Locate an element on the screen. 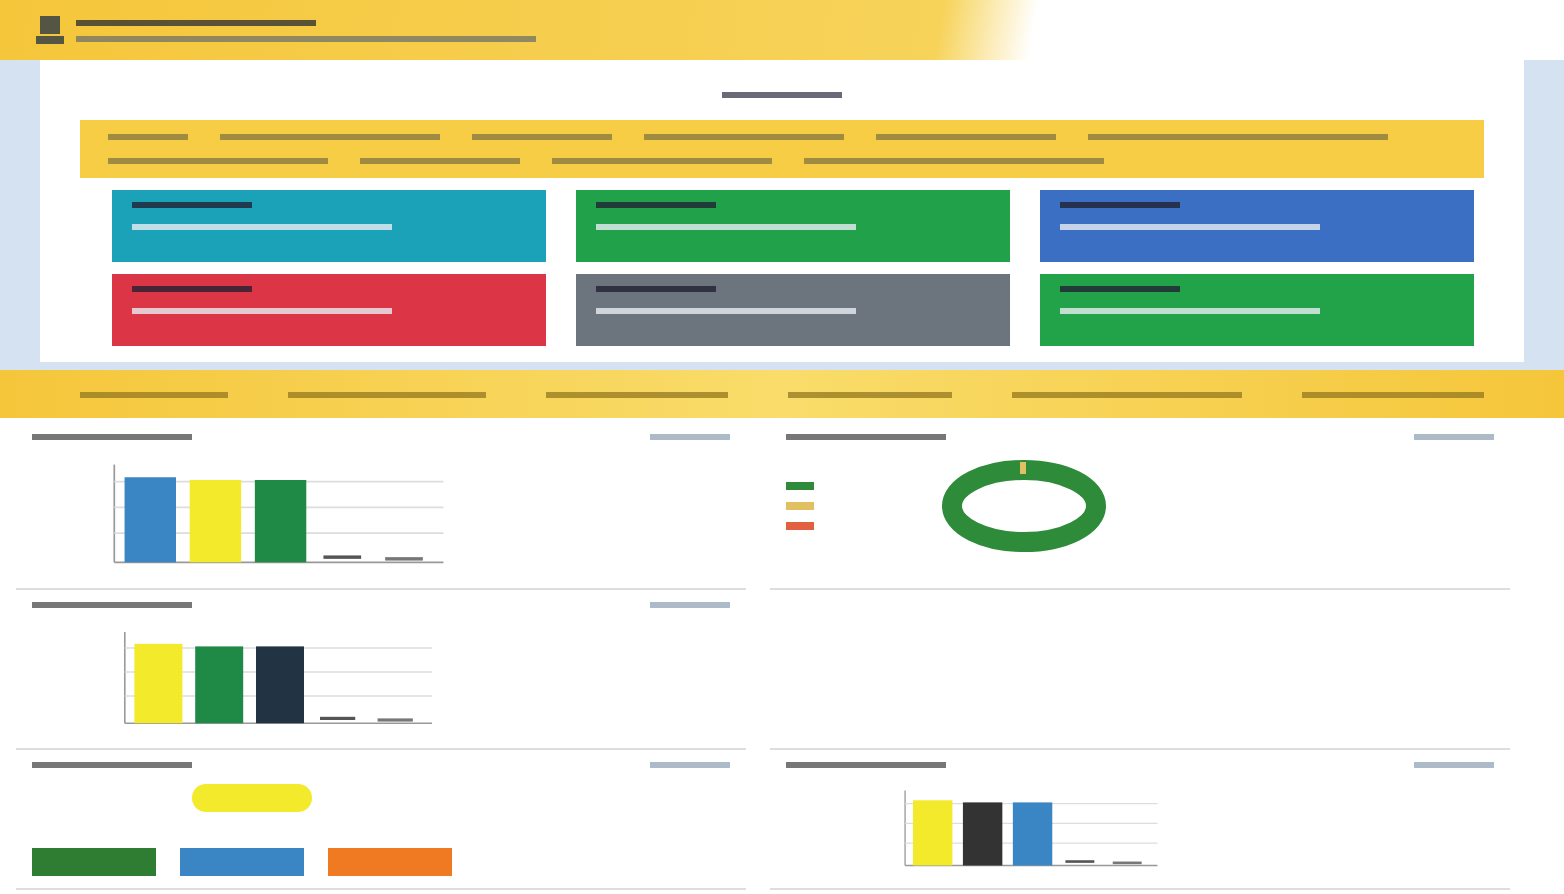  emblem-icon is located at coordinates (50, 30).